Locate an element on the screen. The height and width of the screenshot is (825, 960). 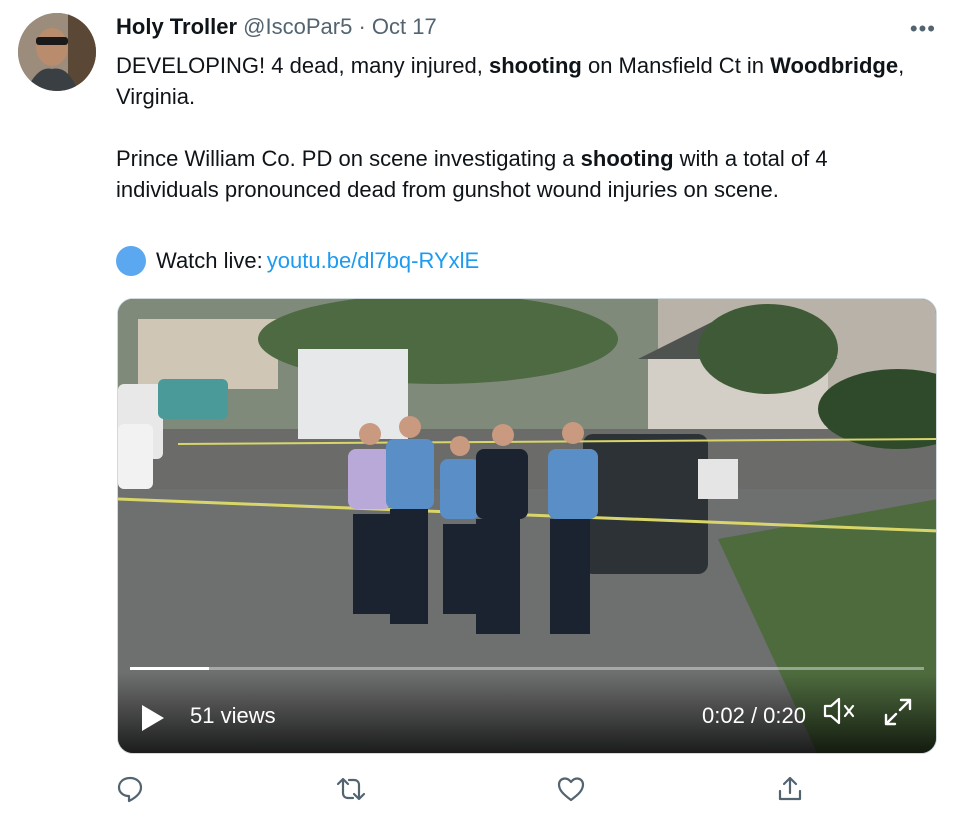
watch-live-line: Watch live: youtu.be/dl7bq-RYxlE is located at coordinates (297, 261).